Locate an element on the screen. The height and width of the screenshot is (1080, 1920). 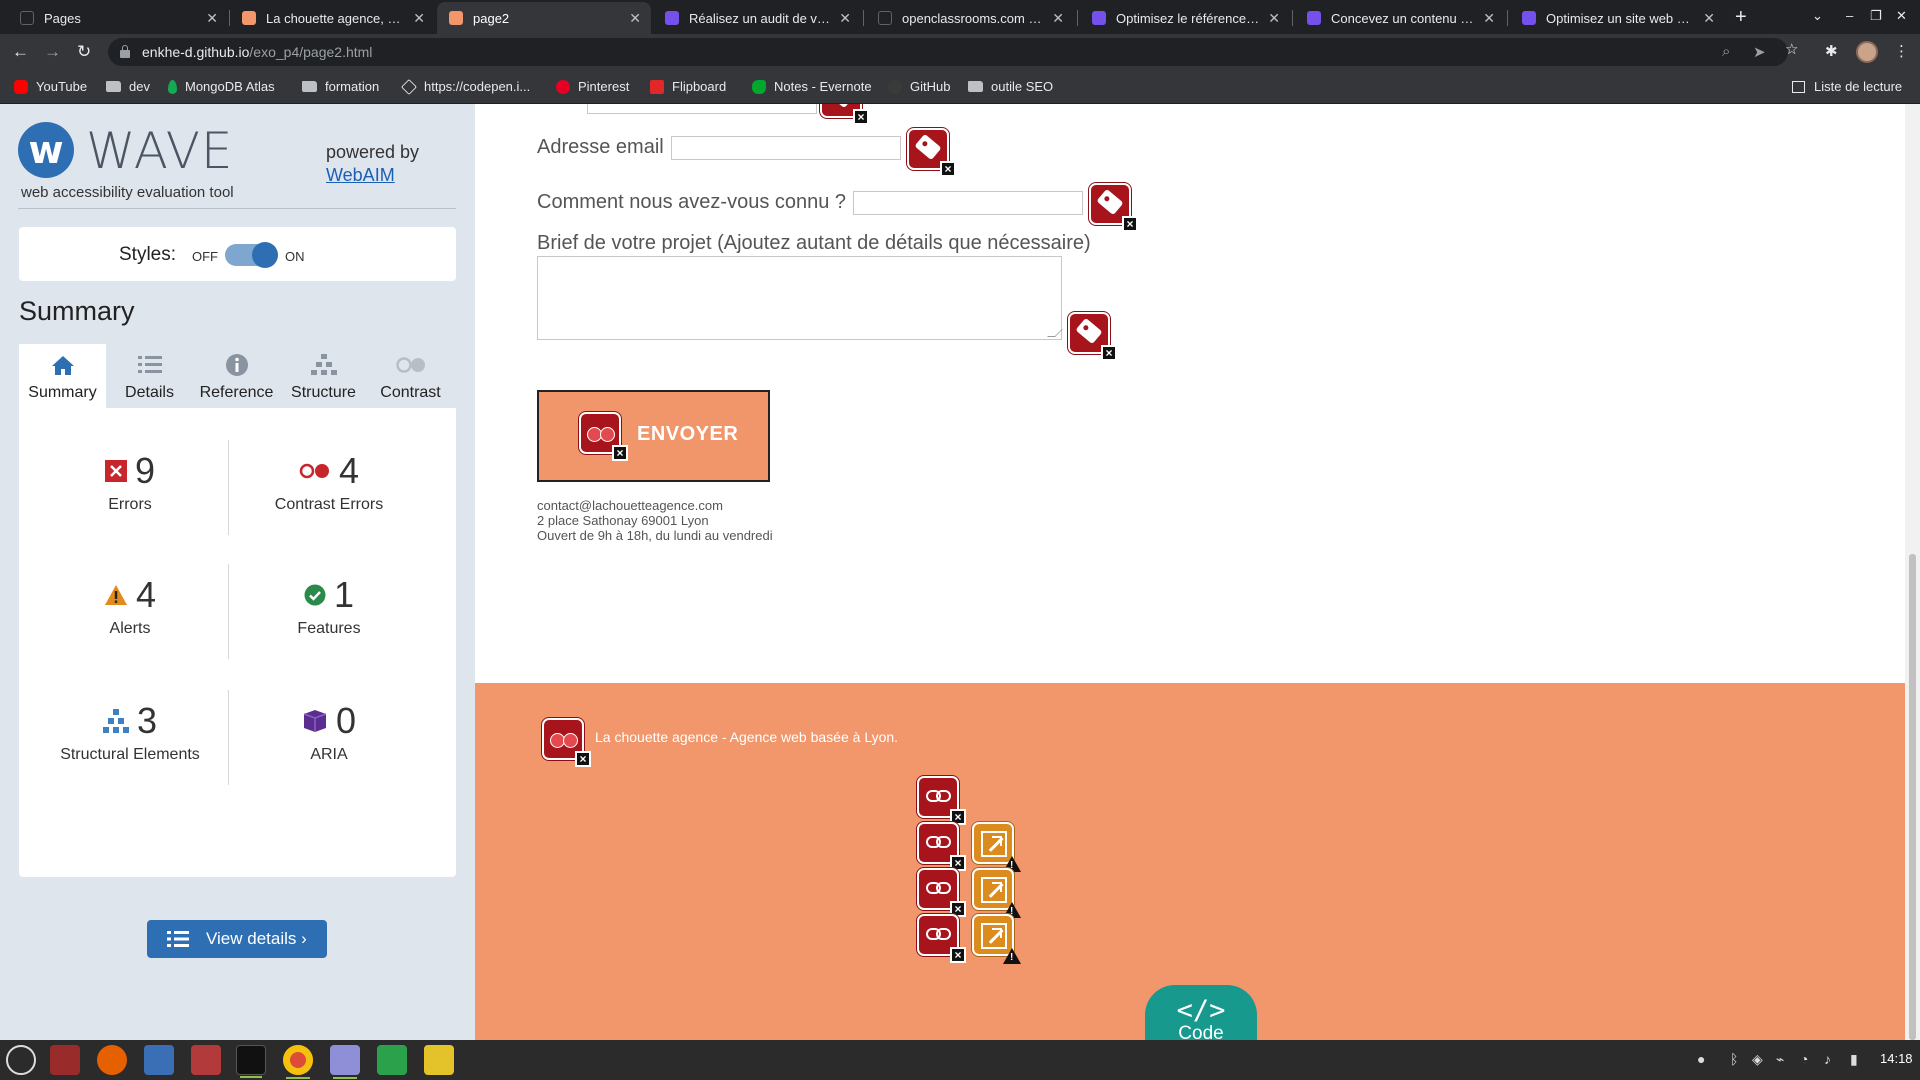
stat-contrast-errors: 4 Contrast Errors is located at coordinates (329, 482).